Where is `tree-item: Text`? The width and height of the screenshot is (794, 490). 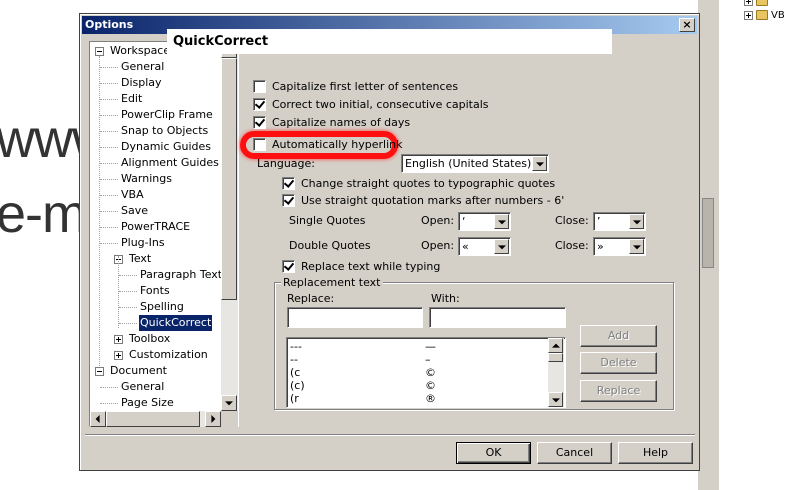 tree-item: Text is located at coordinates (157, 259).